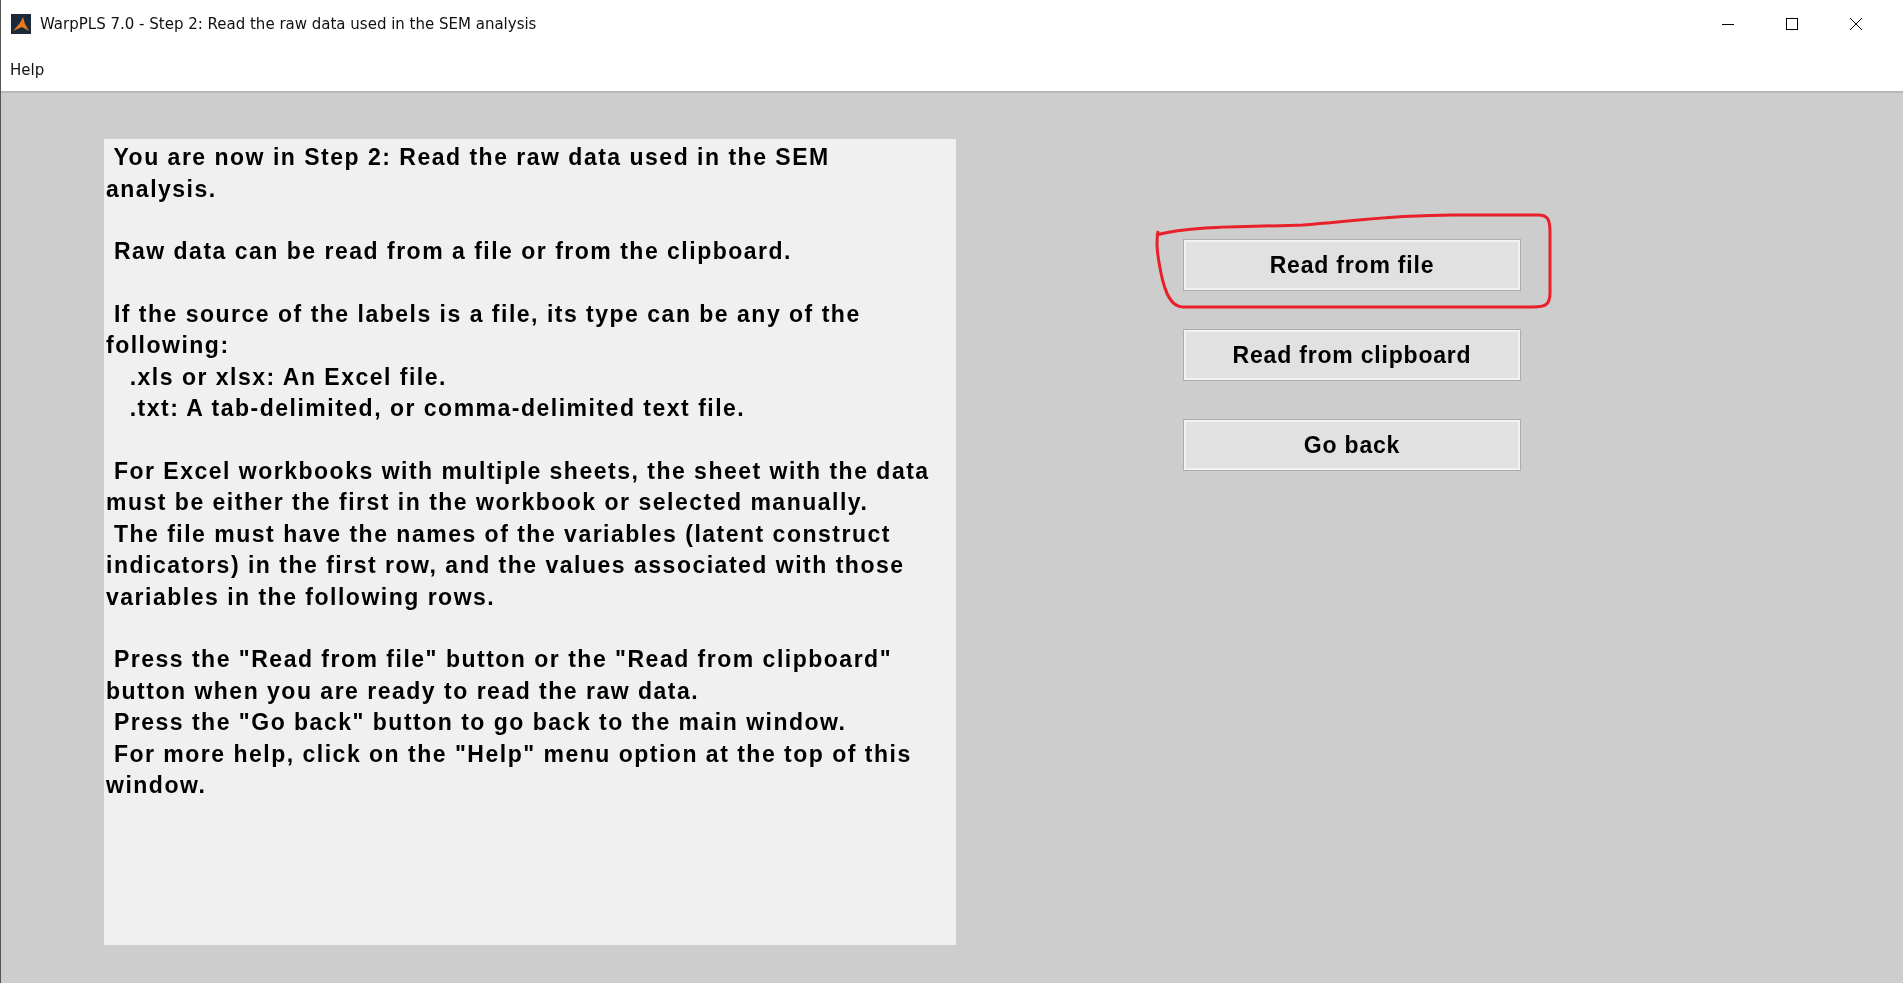 The image size is (1903, 983). Describe the element at coordinates (518, 534) in the screenshot. I see `instruction-paragraph: For Excel workbooks with multiple sheets, the sheet with the data must be either the first in the workbook or selected manually. The file must have the names of the variables (latent construct indicators) in the first row, and the values associated with those variables in the following rows.` at that location.